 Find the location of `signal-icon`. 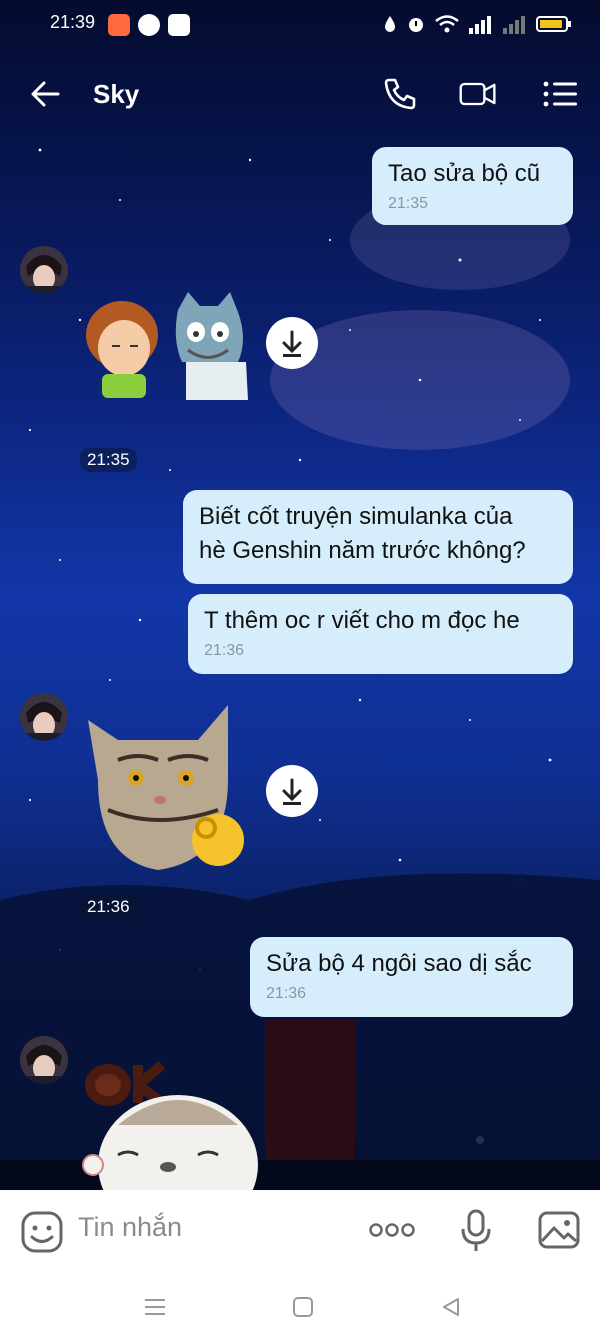

signal-icon is located at coordinates (480, 25).